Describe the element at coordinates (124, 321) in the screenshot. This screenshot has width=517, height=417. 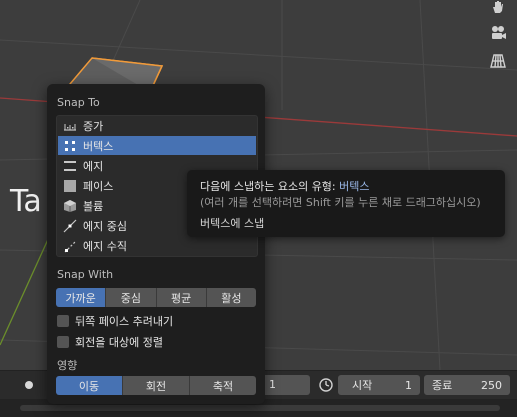
I see `checkbox-label: 뒤쪽 페이스 추려내기` at that location.